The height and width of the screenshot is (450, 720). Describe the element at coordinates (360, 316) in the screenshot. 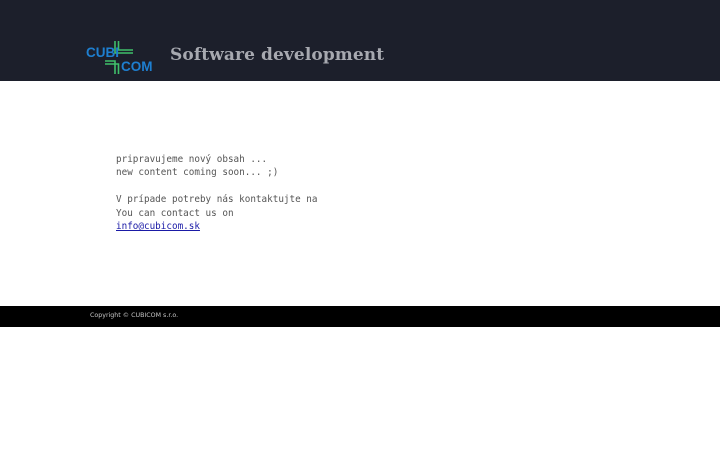

I see `site-footer: Copyright © CUBICOM s.r.o.` at that location.